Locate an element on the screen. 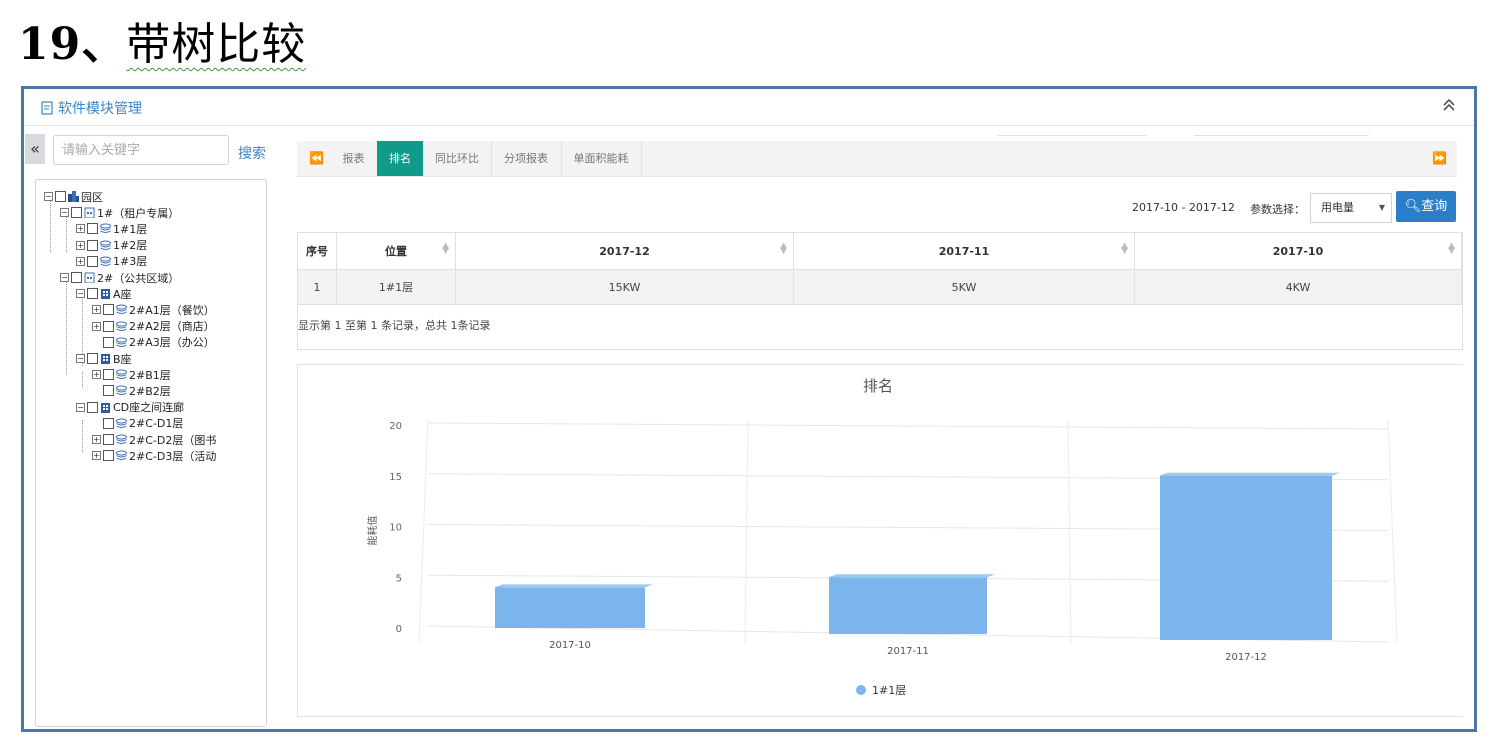 The image size is (1491, 747). search-input is located at coordinates (141, 150).